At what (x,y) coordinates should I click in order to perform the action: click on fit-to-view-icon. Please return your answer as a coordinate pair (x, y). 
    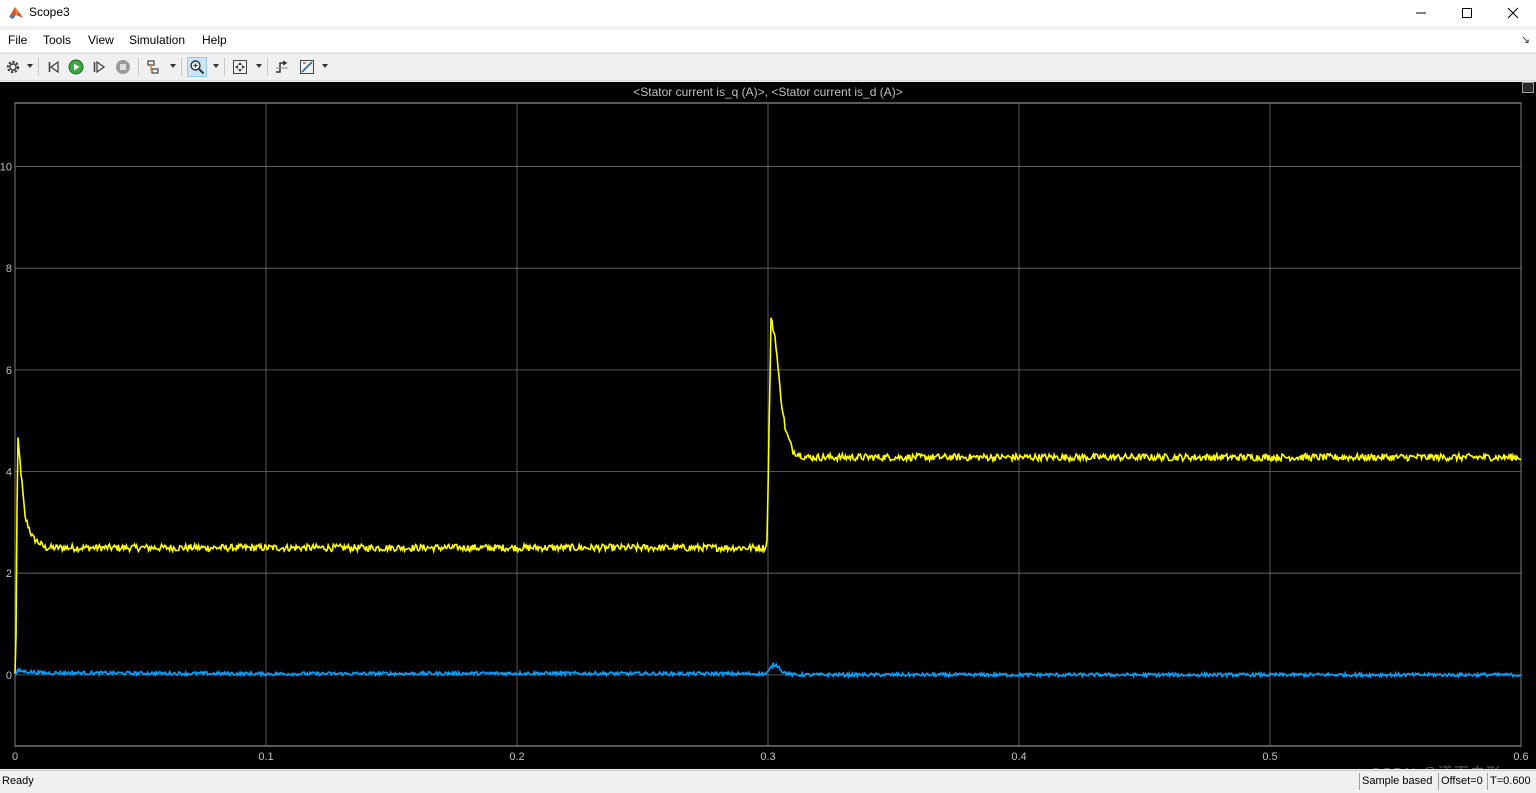
    Looking at the image, I should click on (240, 67).